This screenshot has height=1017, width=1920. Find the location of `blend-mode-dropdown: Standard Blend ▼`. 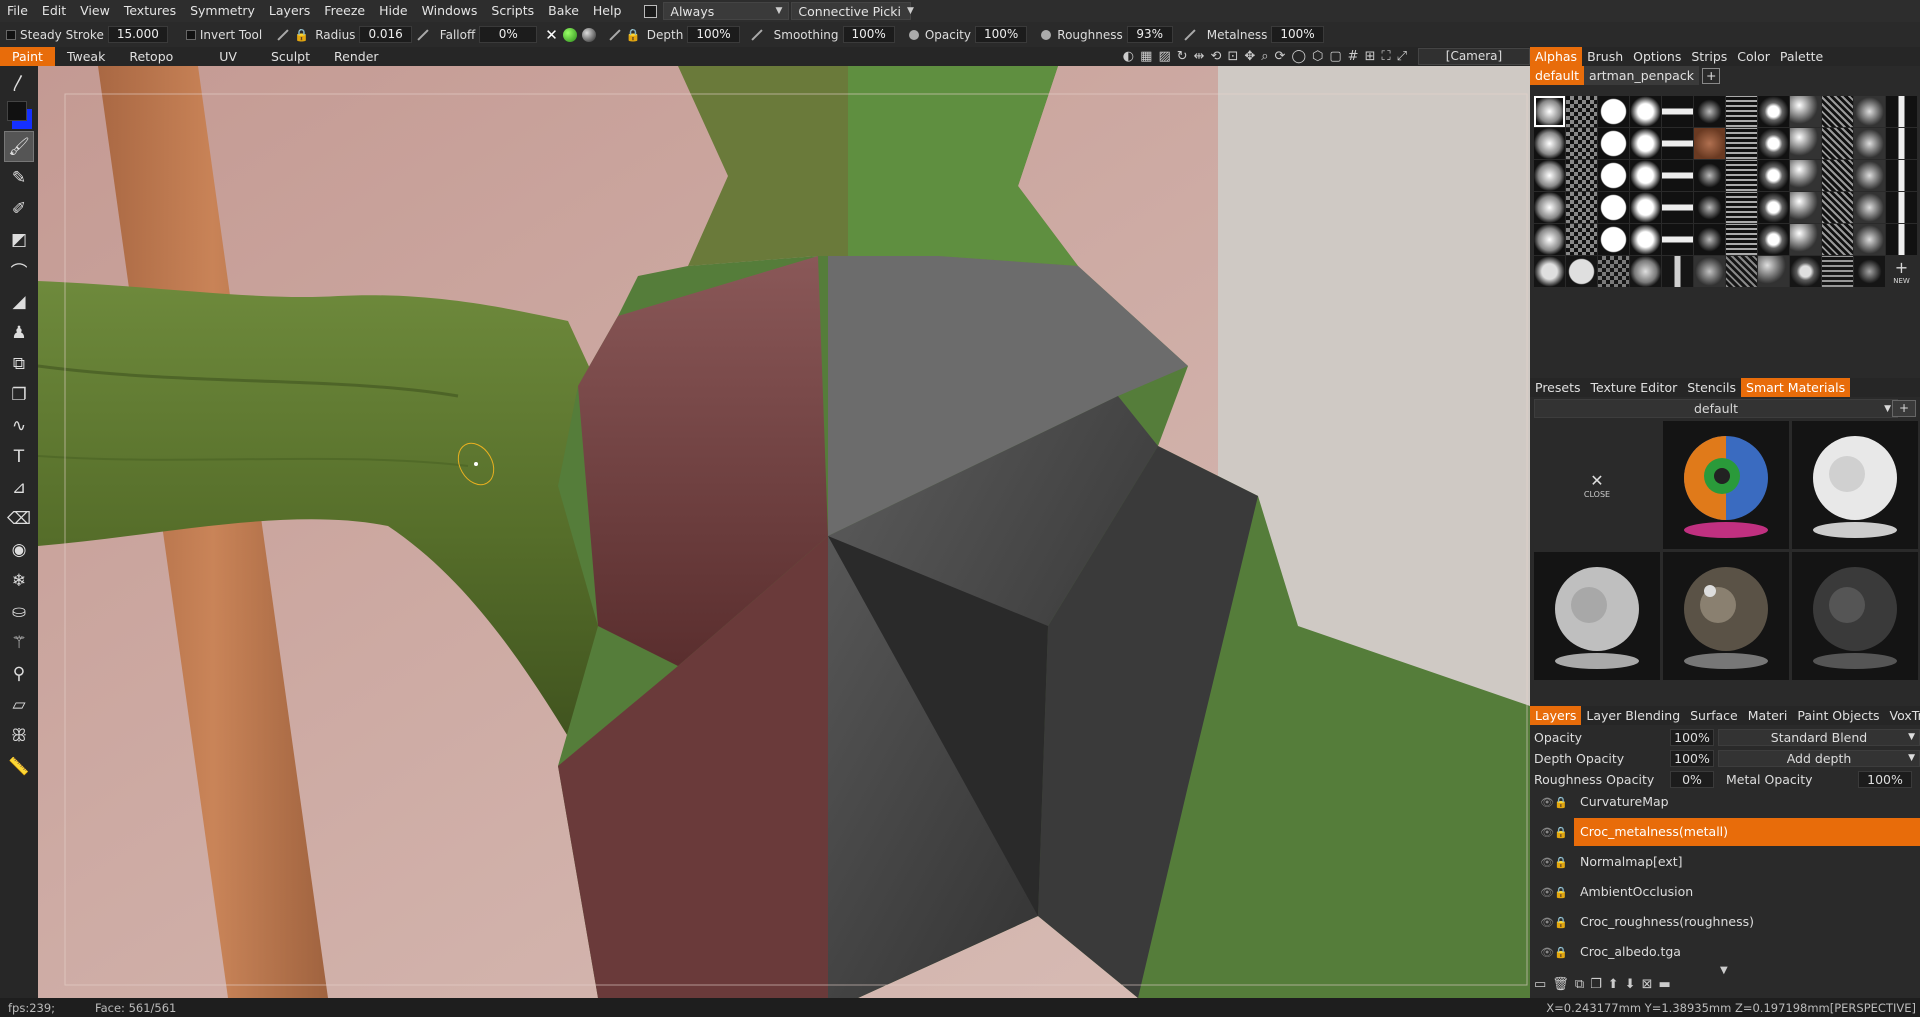

blend-mode-dropdown: Standard Blend ▼ is located at coordinates (1819, 737).